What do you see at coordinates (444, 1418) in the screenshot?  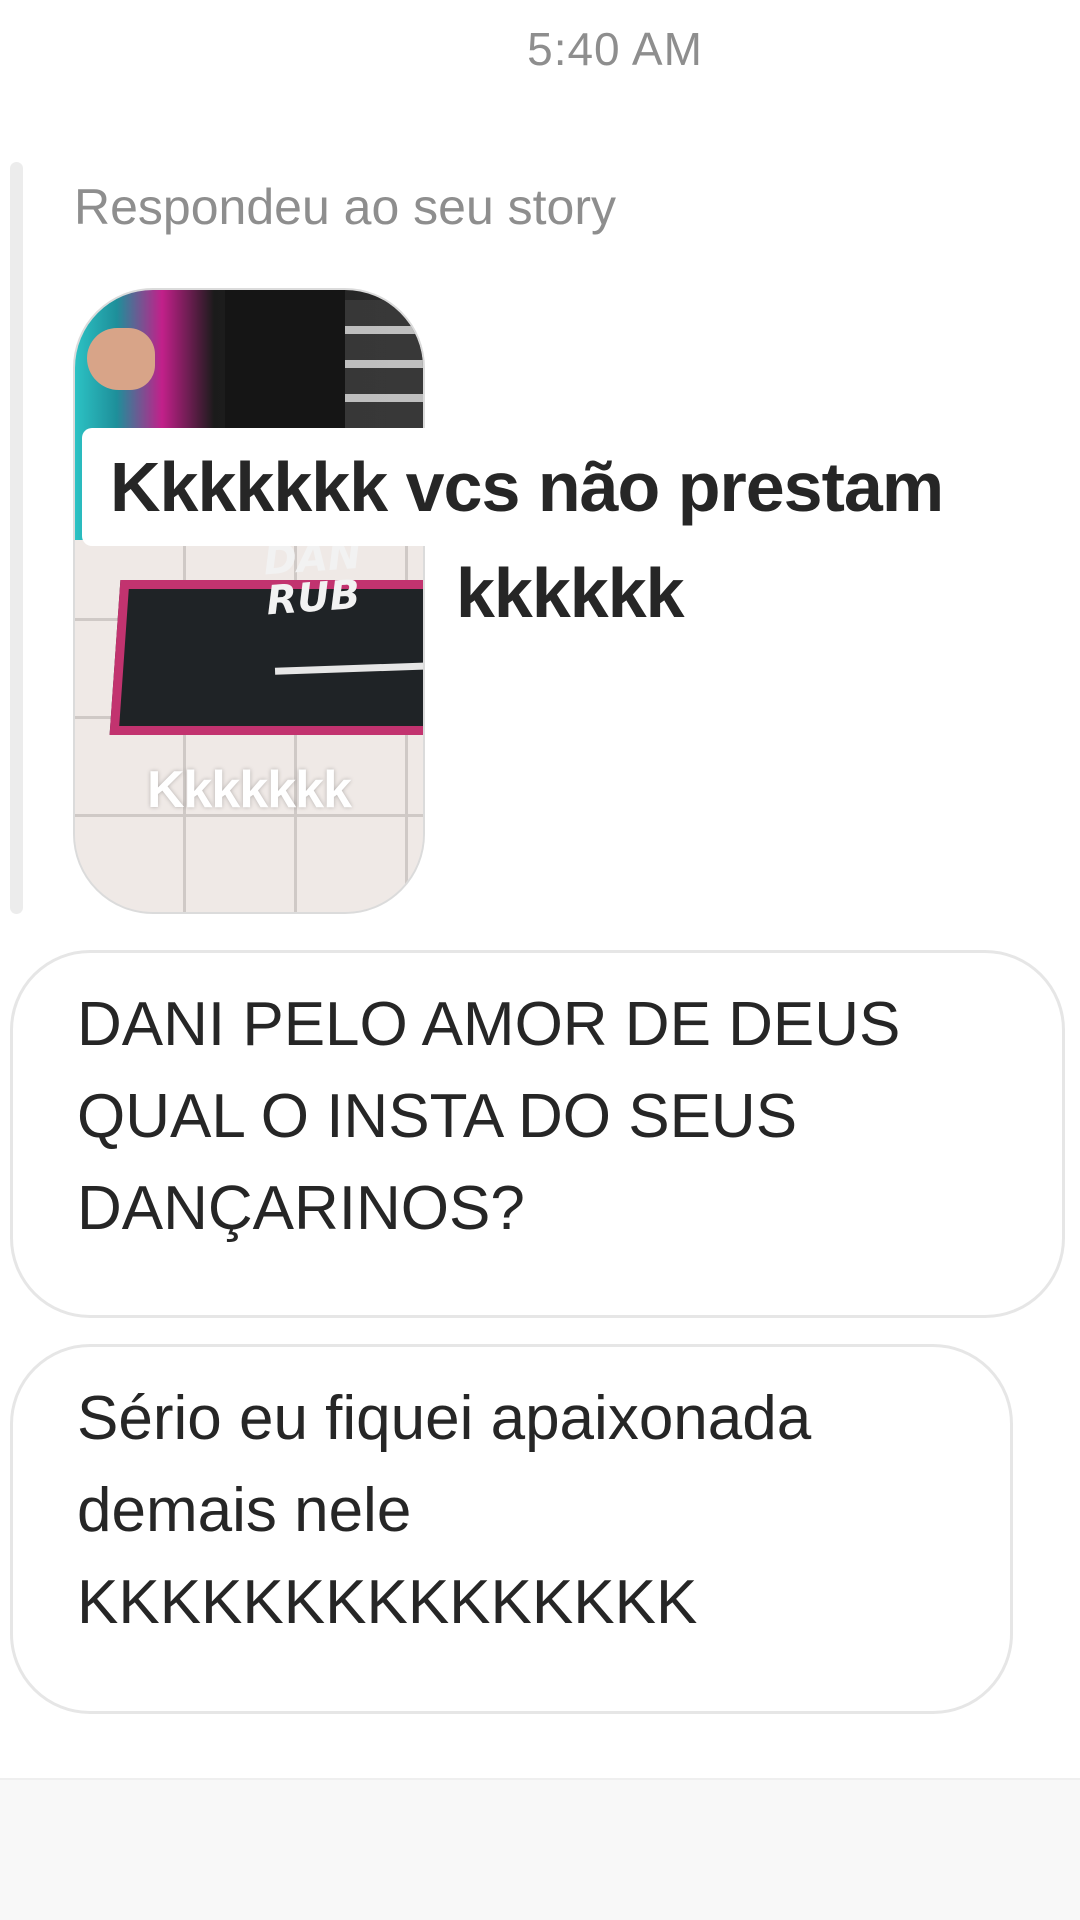 I see `message-text-line: Sério eu fiquei apaixonada` at bounding box center [444, 1418].